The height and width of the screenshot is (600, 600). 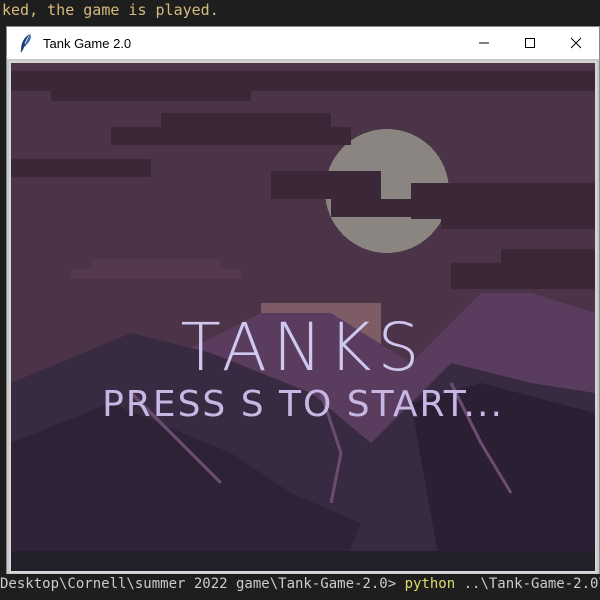 I want to click on terminal-command-args: ..\Tank-Game-2.0\, so click(x=527, y=584).